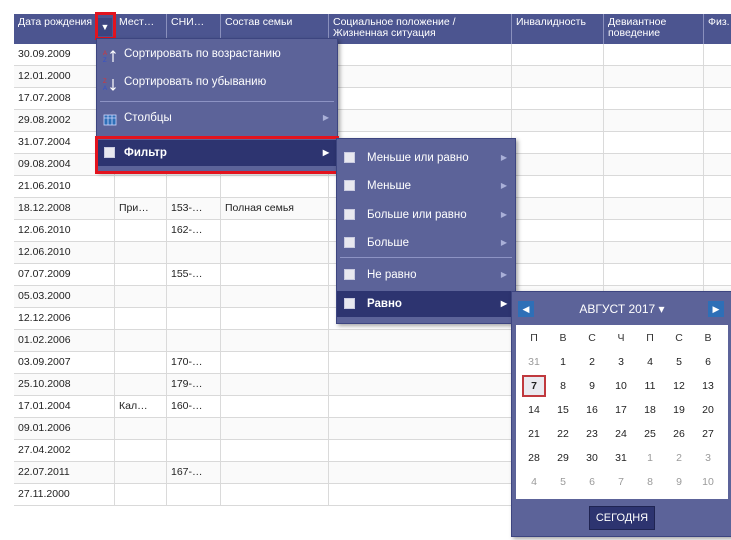  Describe the element at coordinates (621, 410) in the screenshot. I see `calendar-day: 17` at that location.